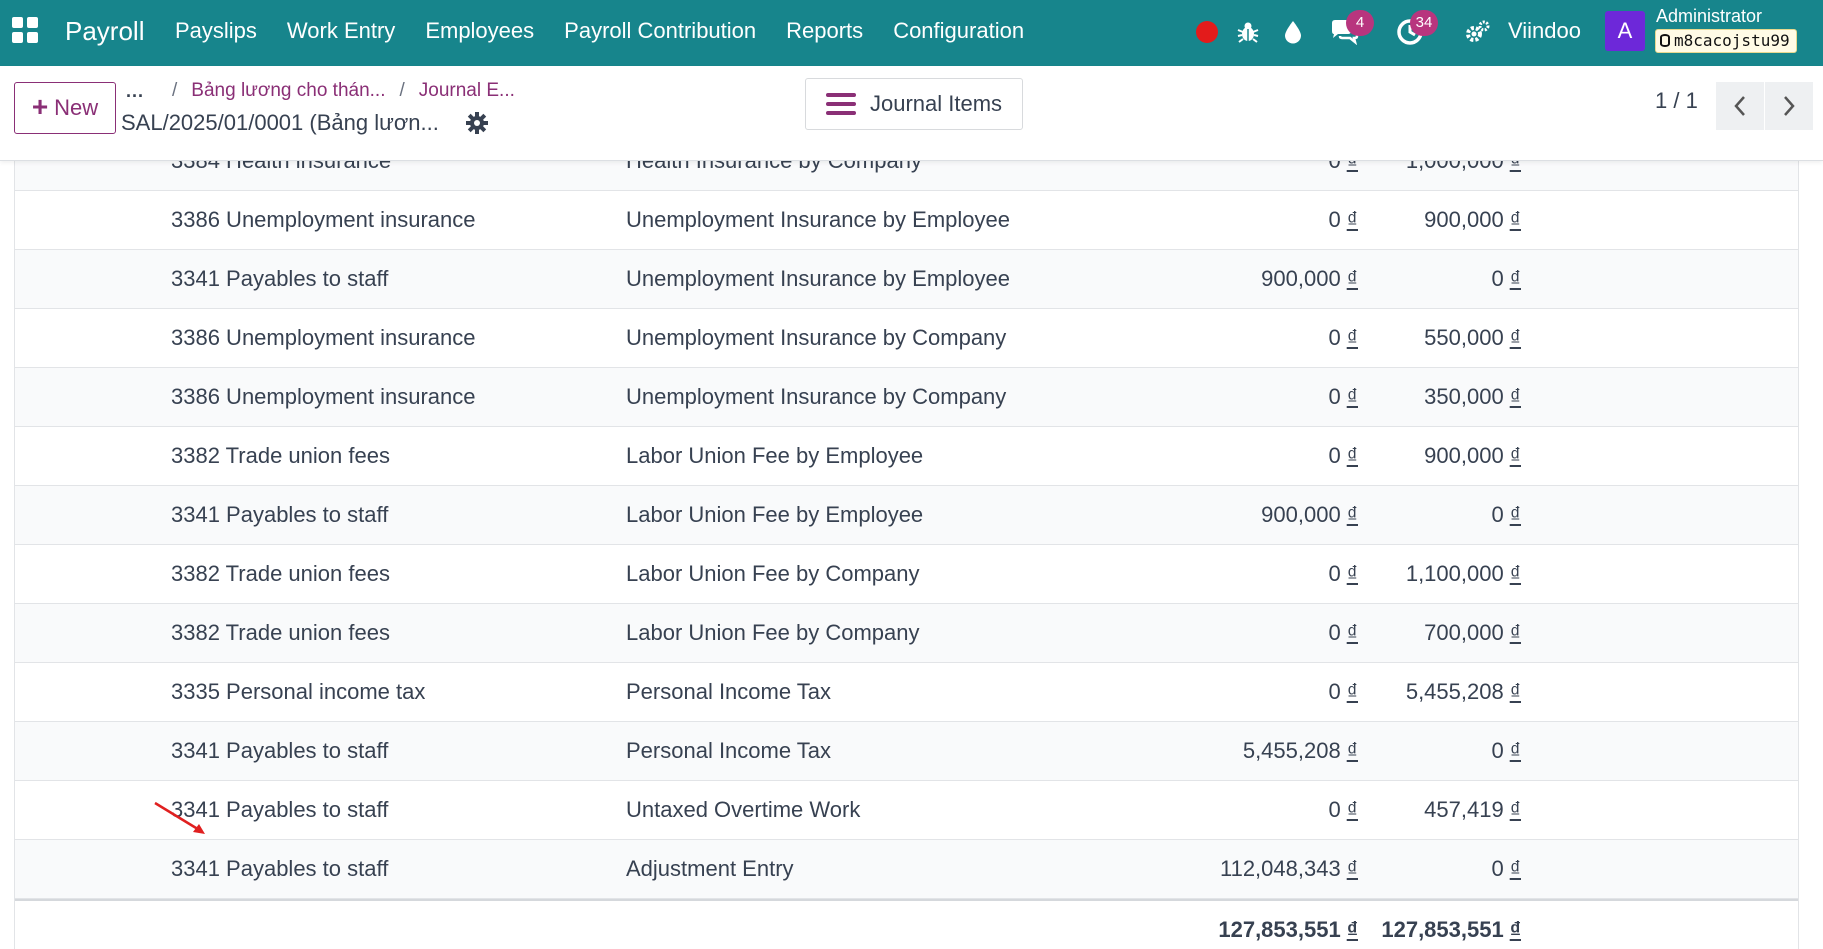  What do you see at coordinates (341, 33) in the screenshot?
I see `menu-item-work-entry: Work Entry` at bounding box center [341, 33].